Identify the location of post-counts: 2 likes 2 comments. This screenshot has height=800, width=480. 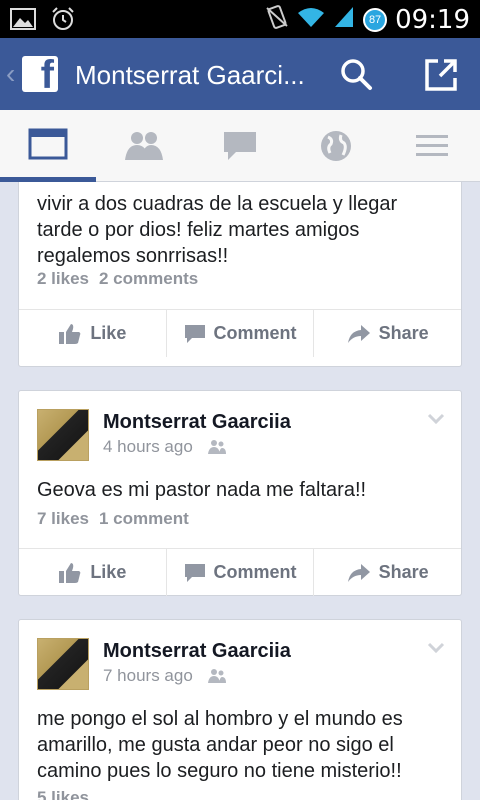
(117, 279).